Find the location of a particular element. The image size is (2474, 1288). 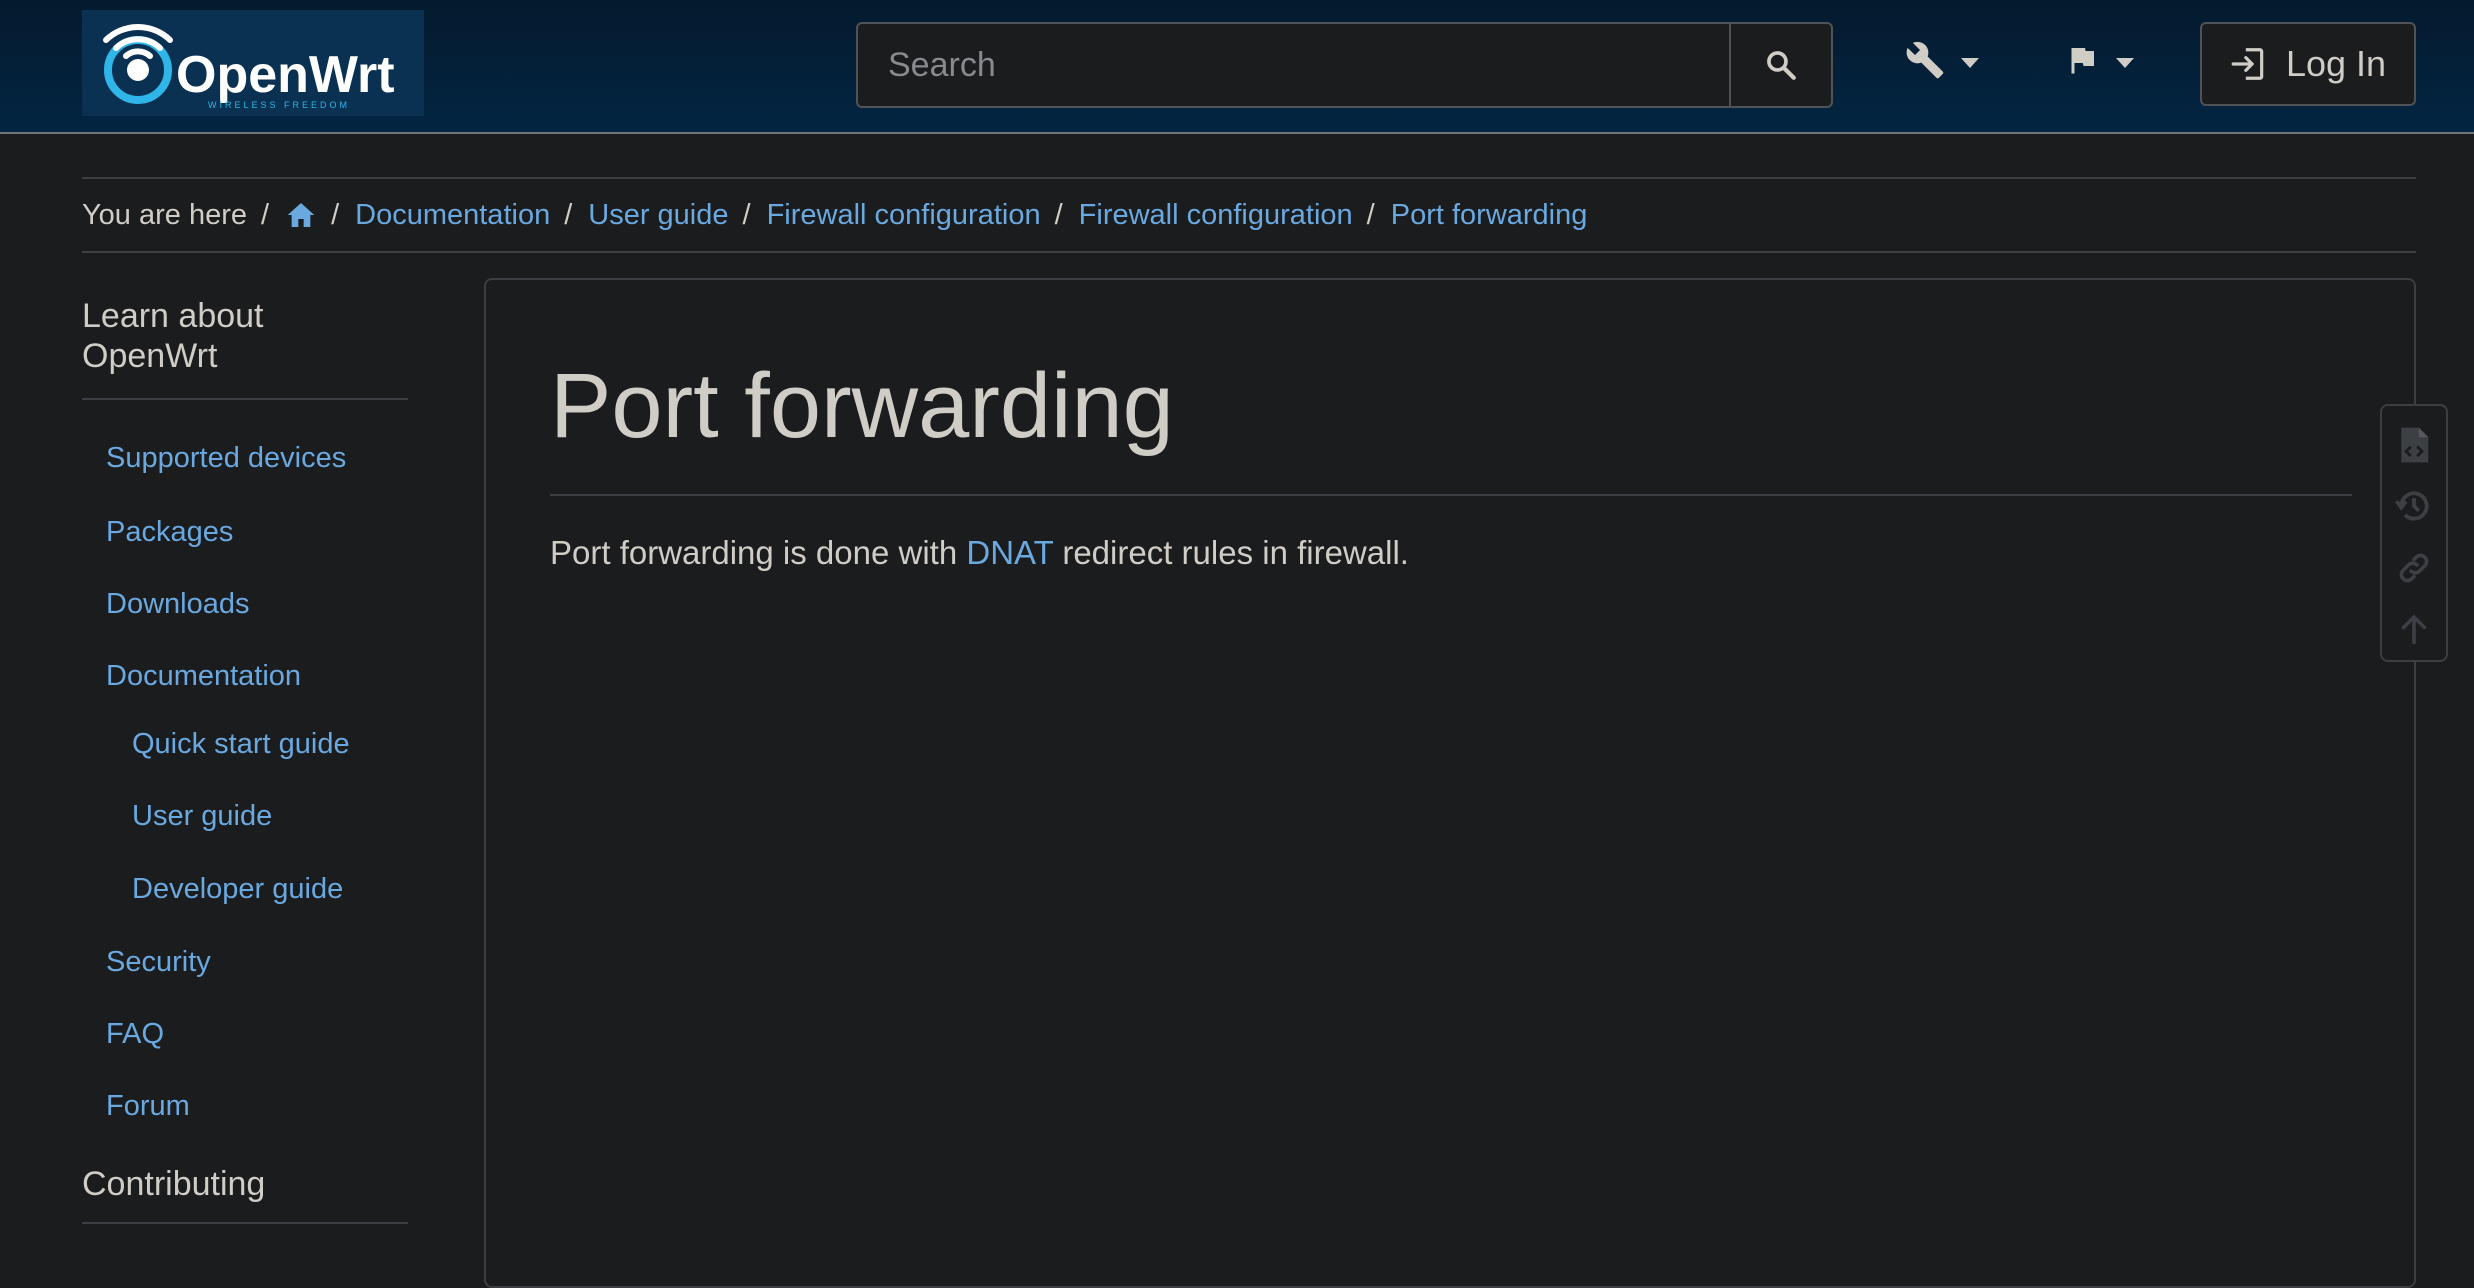

login-button: Log In is located at coordinates (2308, 64).